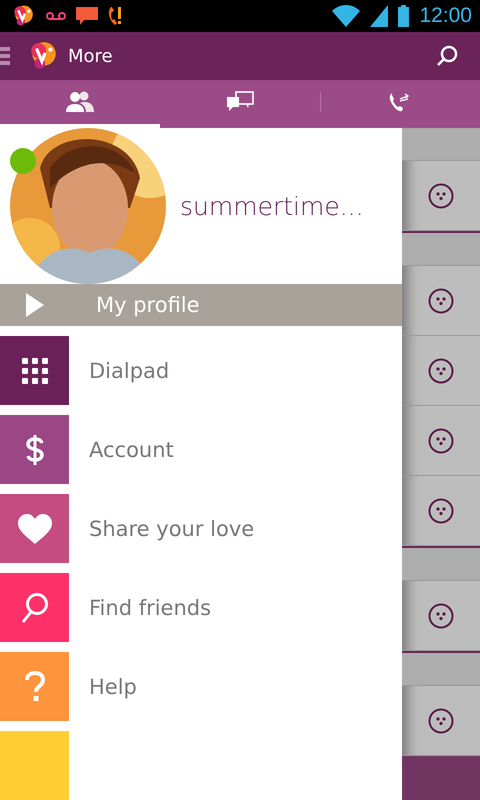 Image resolution: width=480 pixels, height=800 pixels. Describe the element at coordinates (201, 305) in the screenshot. I see `my-profile-item: My profile` at that location.